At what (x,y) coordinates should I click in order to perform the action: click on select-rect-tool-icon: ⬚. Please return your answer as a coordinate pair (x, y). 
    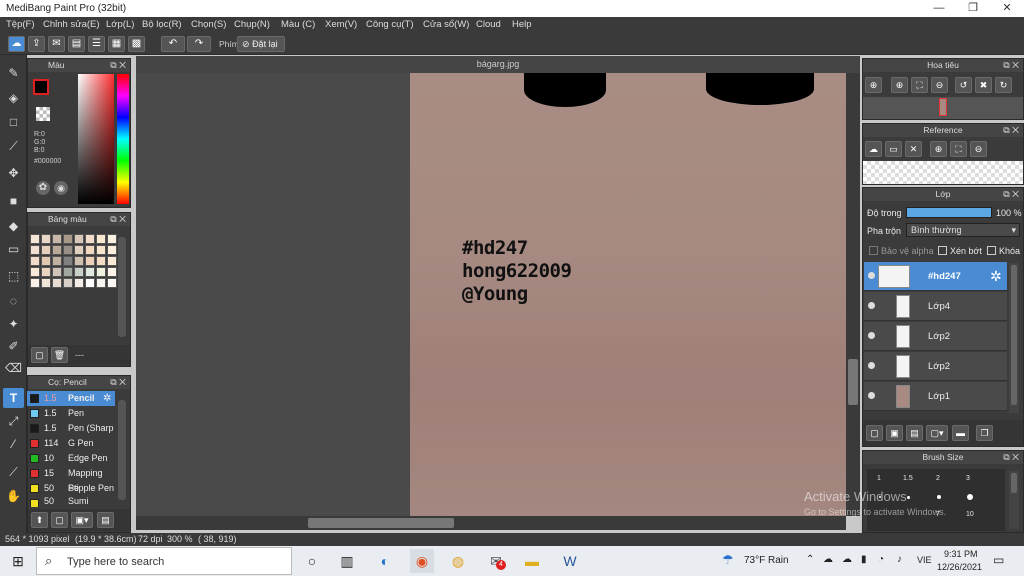
    Looking at the image, I should click on (13, 276).